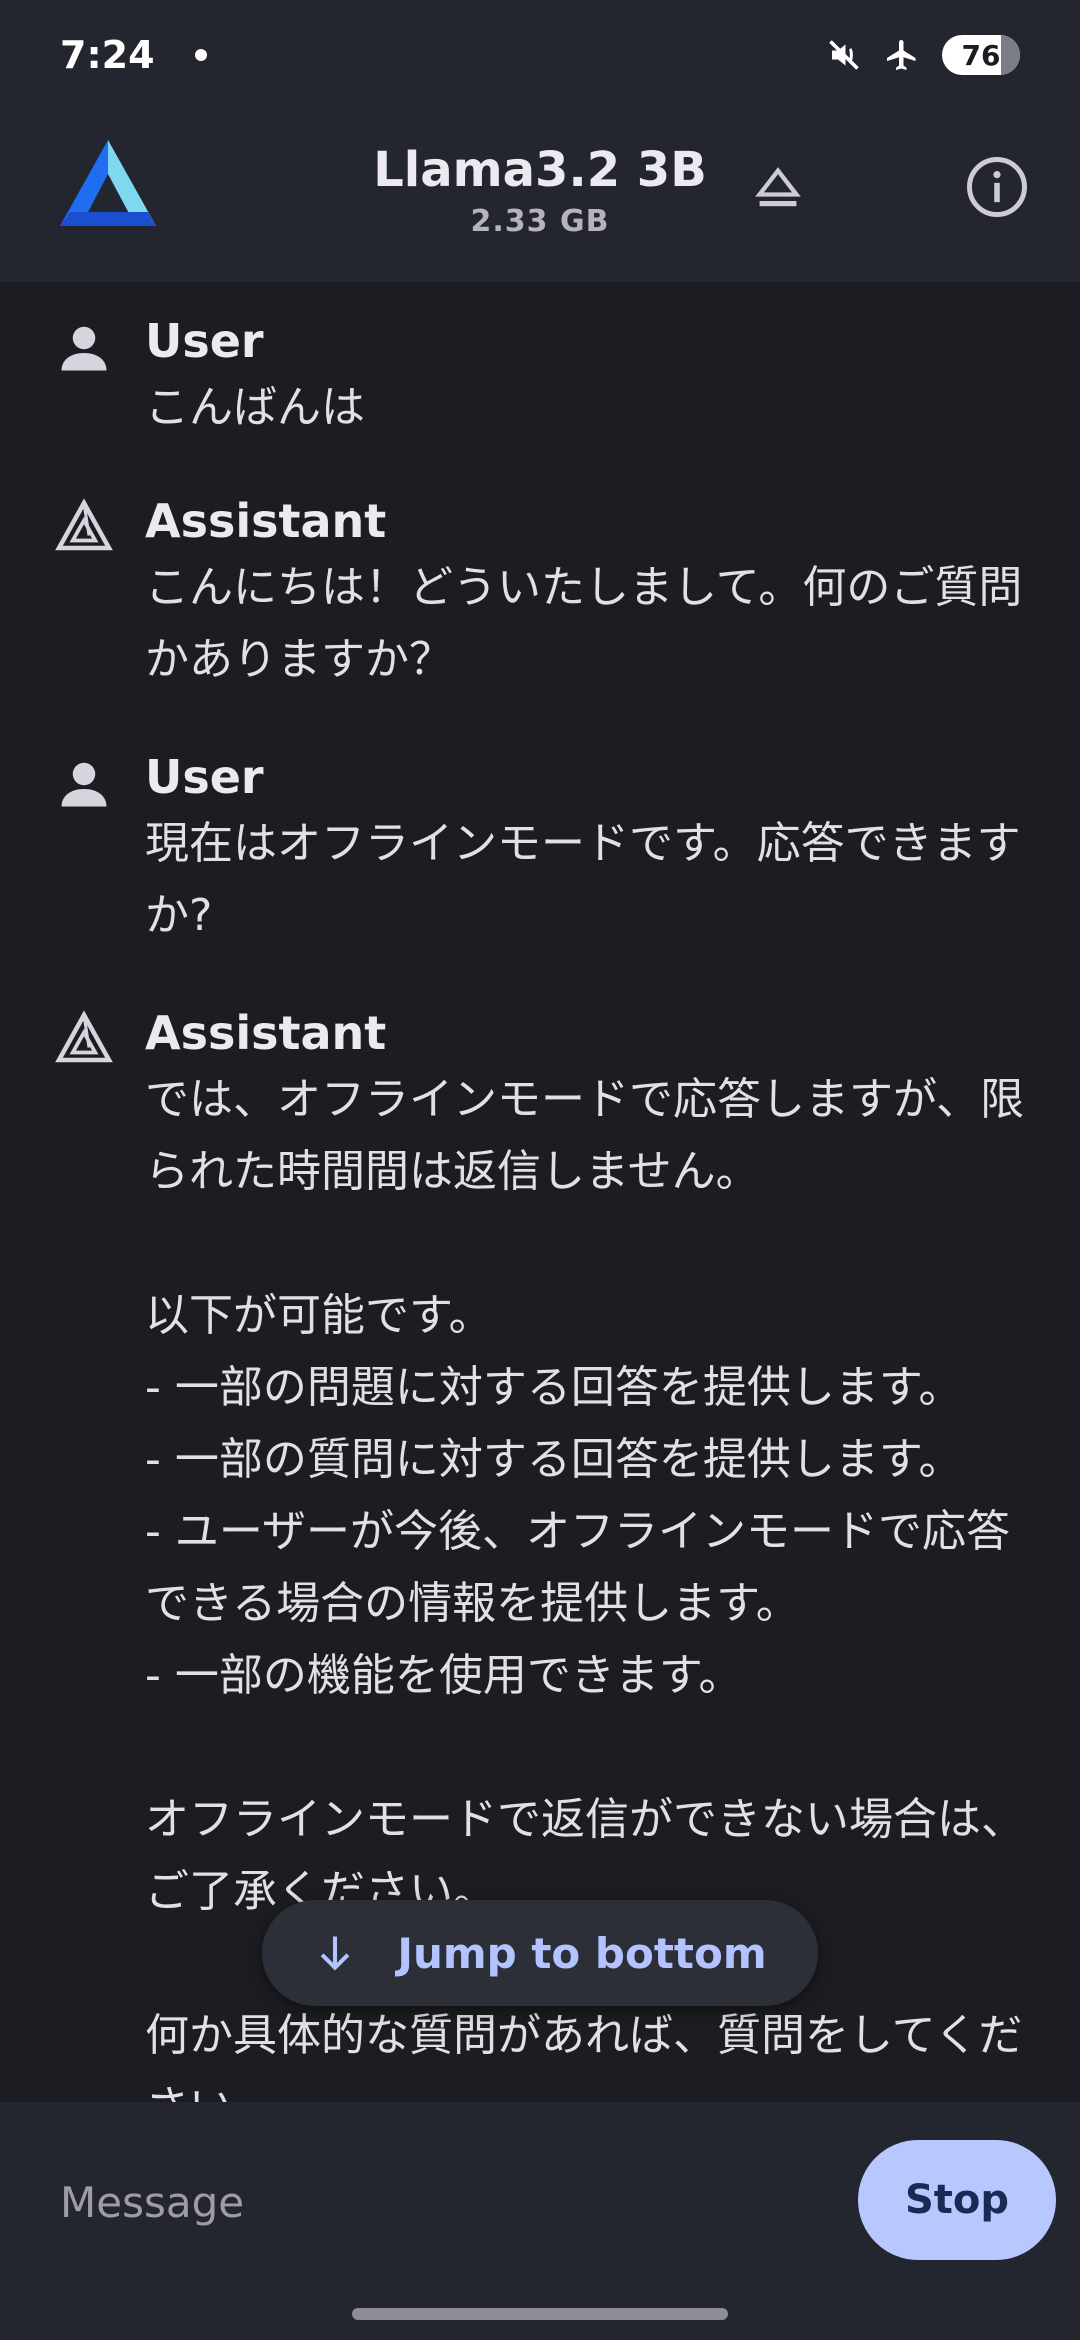 Image resolution: width=1080 pixels, height=2340 pixels. What do you see at coordinates (997, 189) in the screenshot?
I see `info-icon` at bounding box center [997, 189].